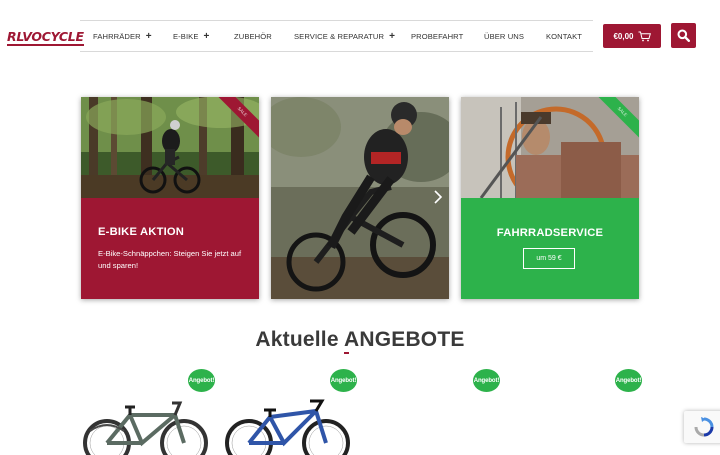 The height and width of the screenshot is (455, 720). I want to click on nav-item-zubehoer: ZUBEHÖR, so click(253, 36).